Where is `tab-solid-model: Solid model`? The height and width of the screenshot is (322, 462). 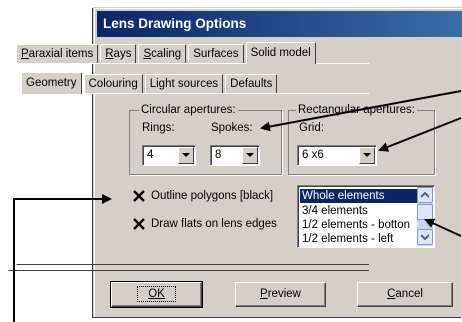
tab-solid-model: Solid model is located at coordinates (280, 53).